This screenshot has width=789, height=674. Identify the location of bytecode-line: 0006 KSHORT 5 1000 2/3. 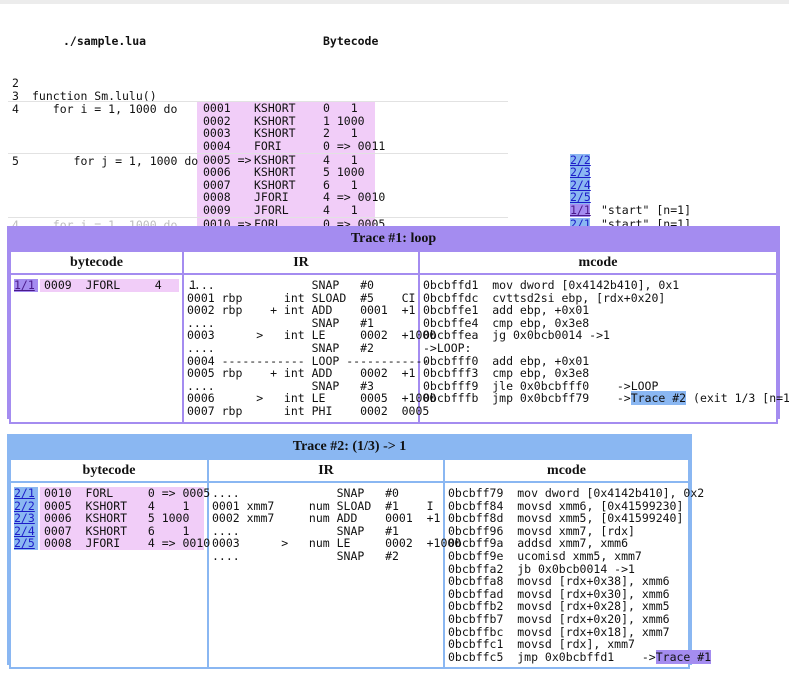
(394, 172).